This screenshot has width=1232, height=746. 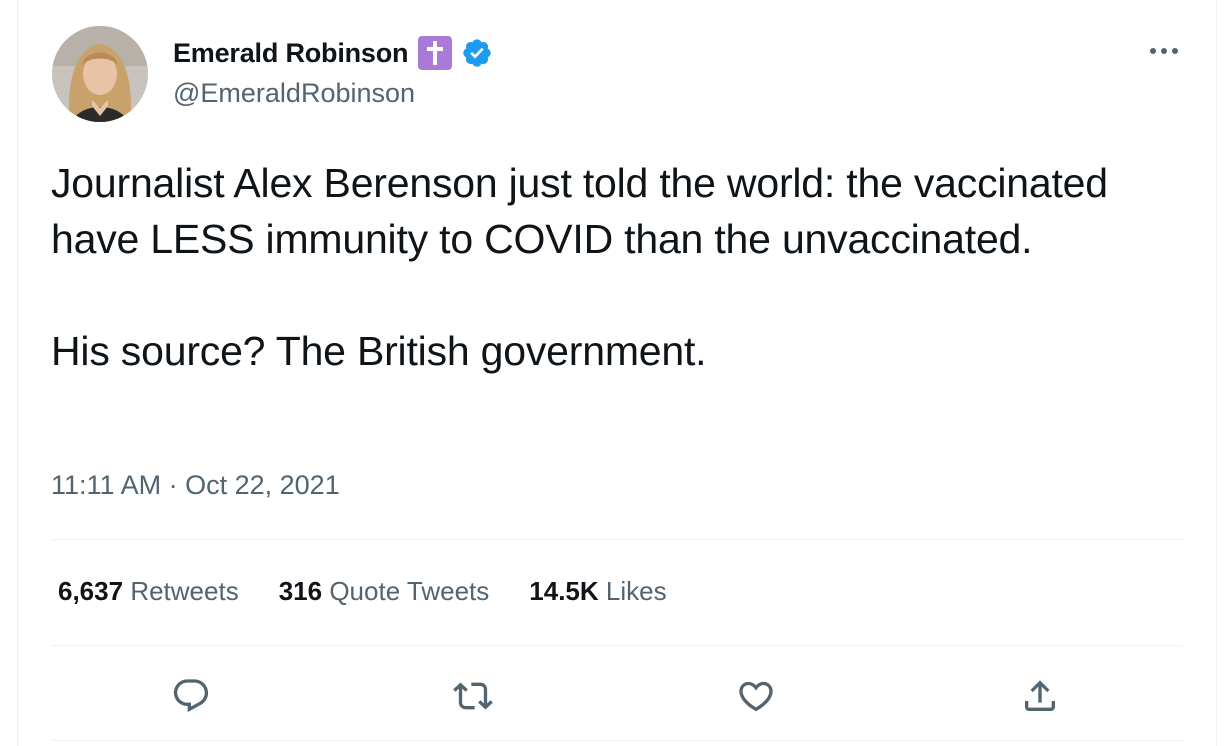 I want to click on latin-cross-badge-icon, so click(x=435, y=53).